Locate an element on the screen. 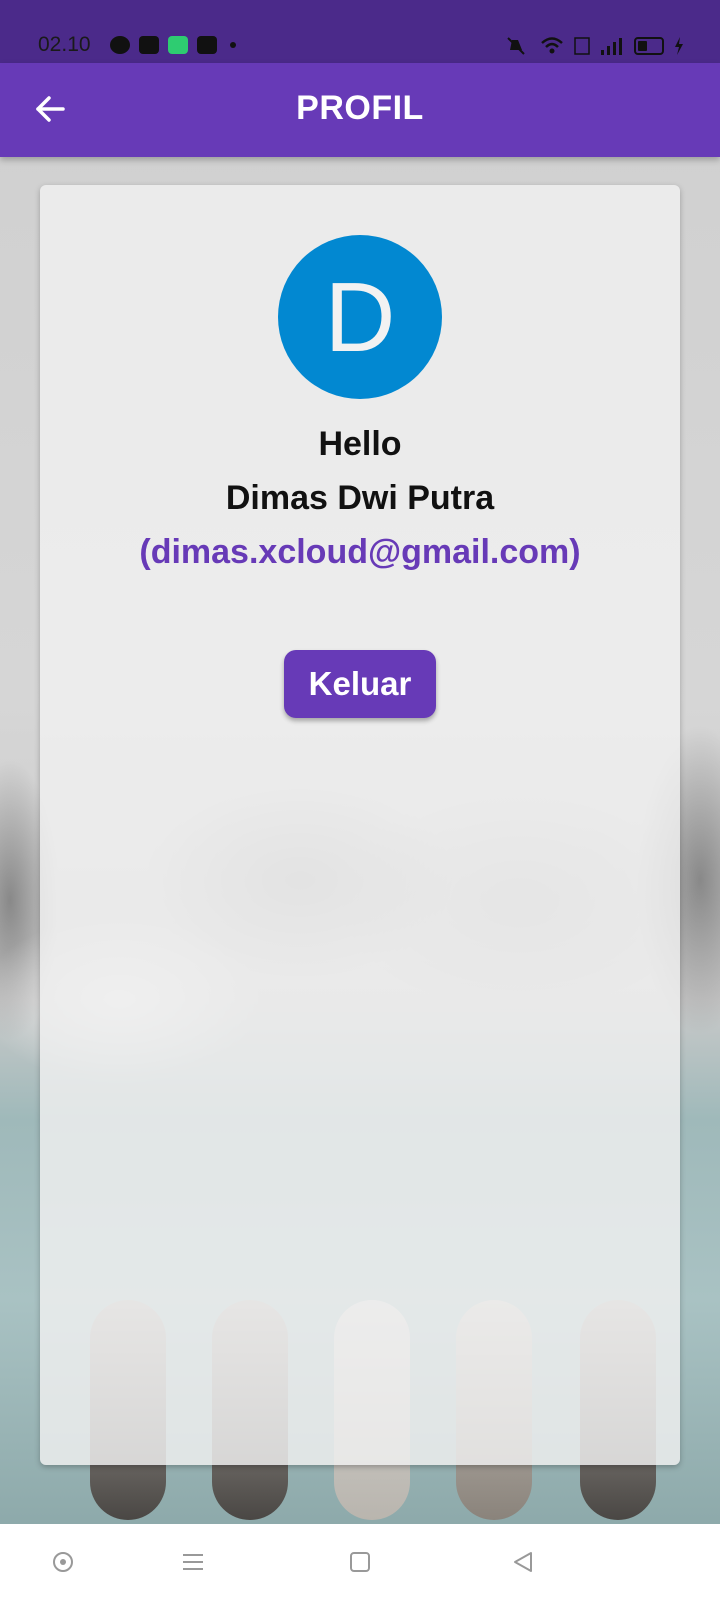  menu-button is located at coordinates (193, 1562).